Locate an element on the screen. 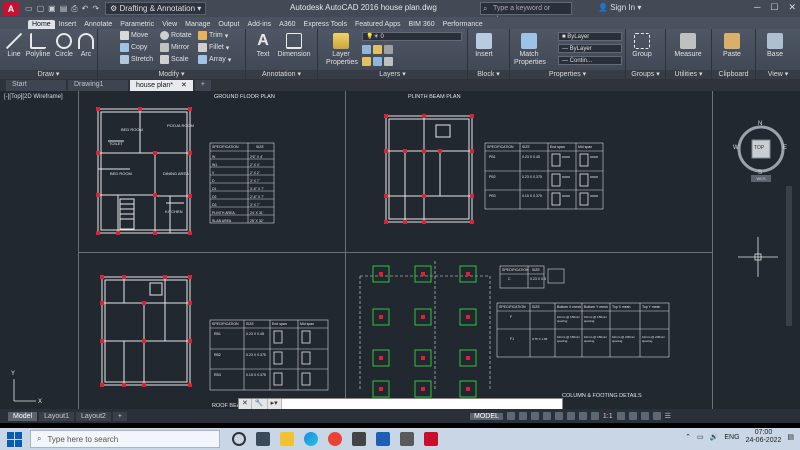 This screenshot has width=800, height=450. windows-start-button is located at coordinates (14, 439).